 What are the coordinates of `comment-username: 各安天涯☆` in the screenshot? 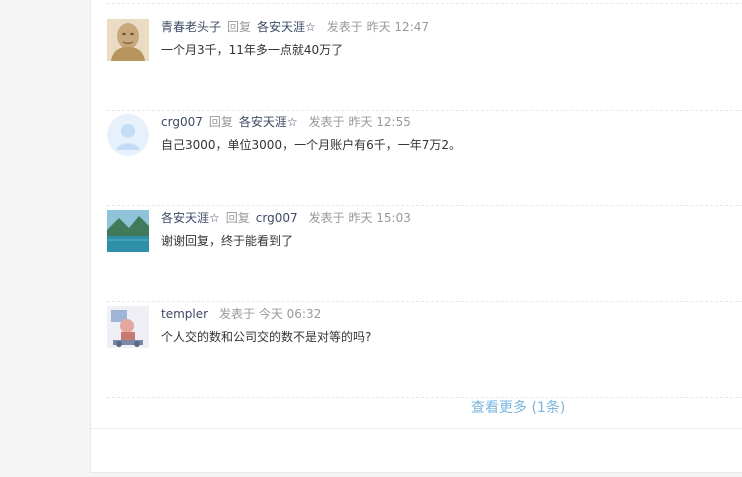 It's located at (190, 218).